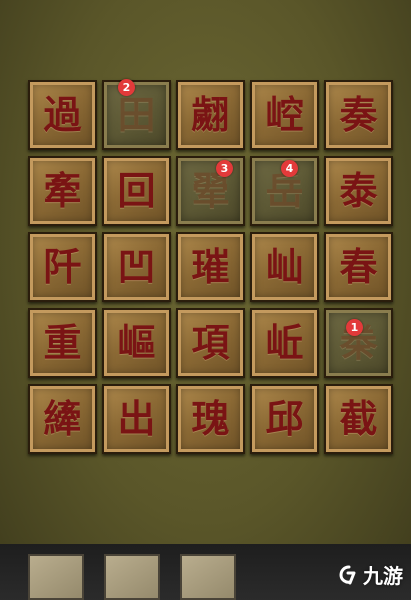  I want to click on tile-char: 泰, so click(358, 190).